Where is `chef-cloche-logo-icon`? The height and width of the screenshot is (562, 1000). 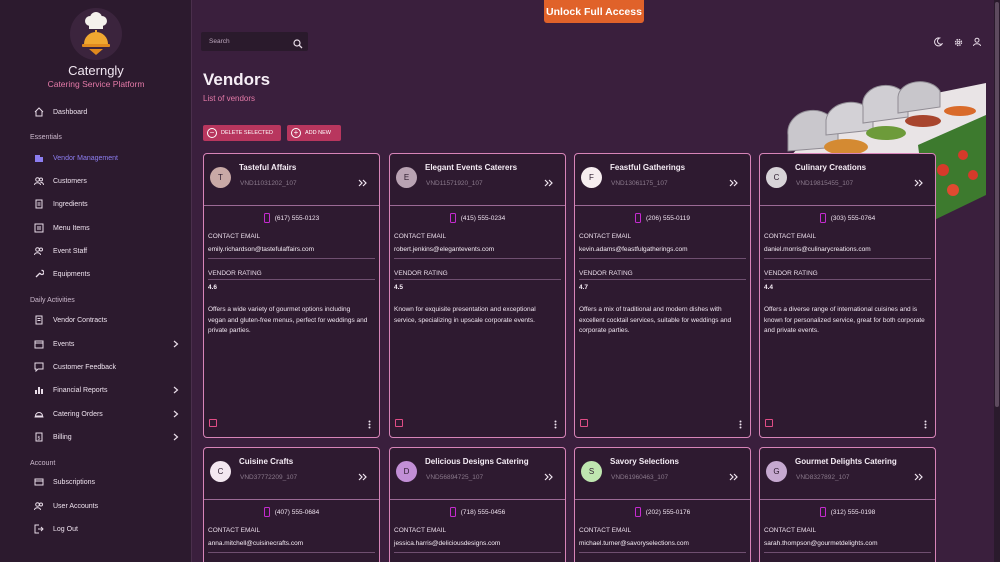
chef-cloche-logo-icon is located at coordinates (96, 34).